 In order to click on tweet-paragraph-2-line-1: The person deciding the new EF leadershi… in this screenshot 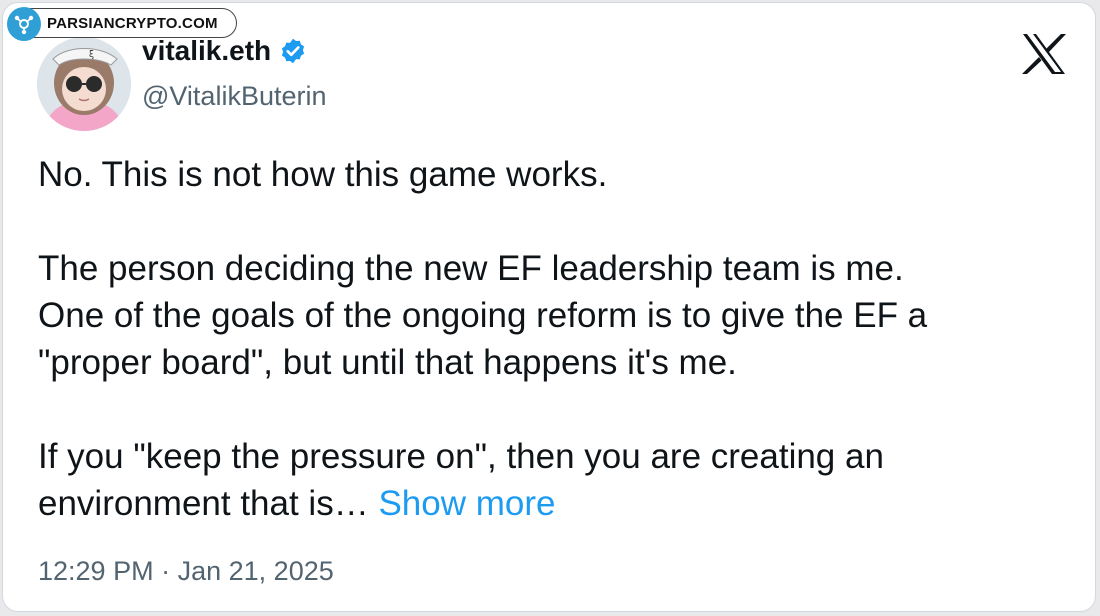, I will do `click(471, 268)`.